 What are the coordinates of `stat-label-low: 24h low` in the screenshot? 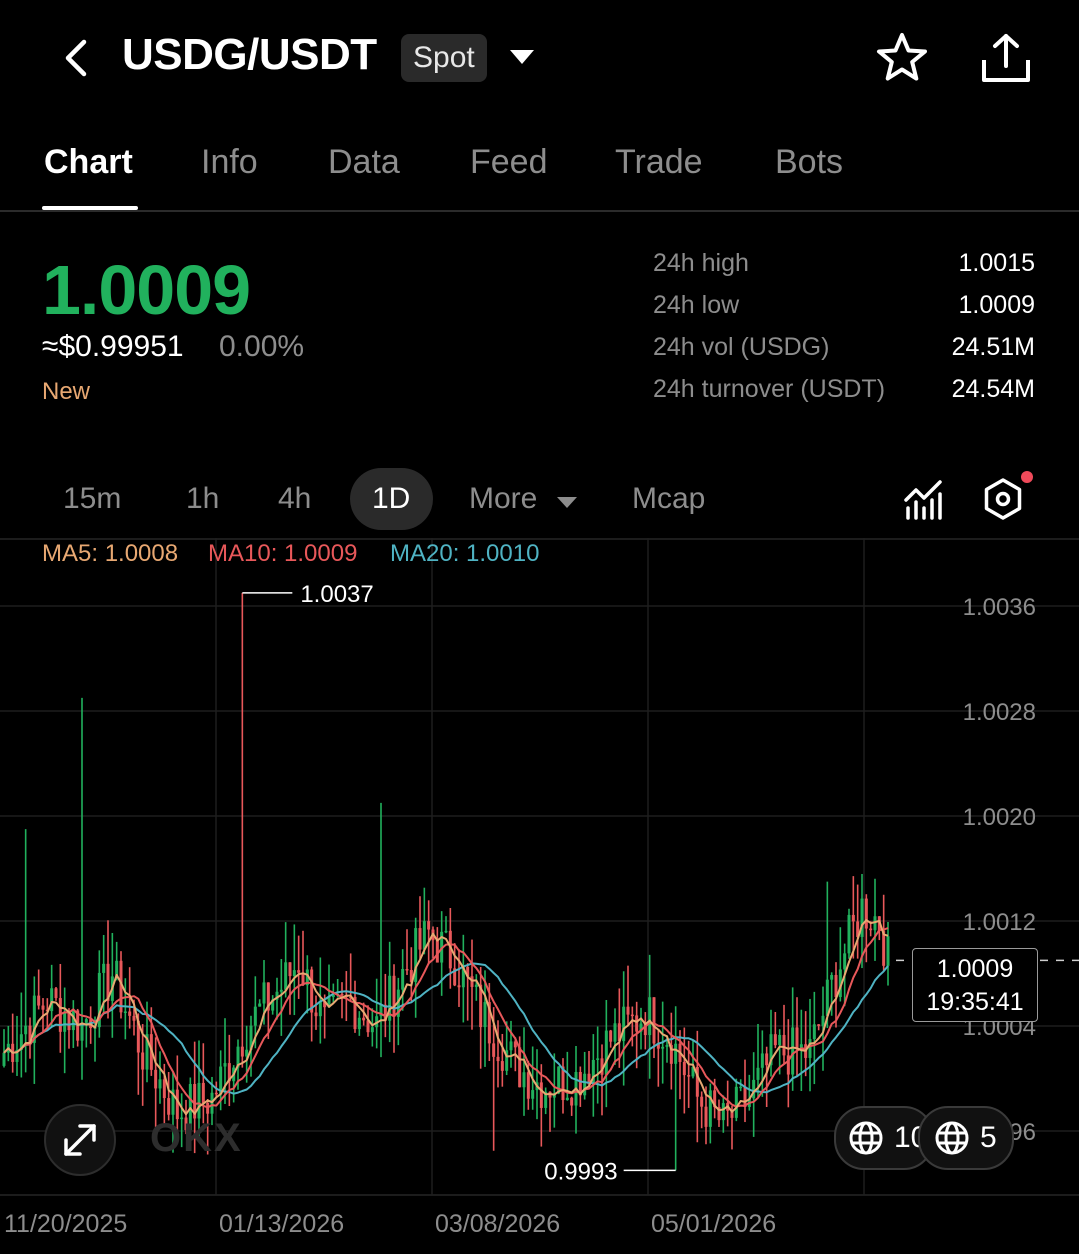 It's located at (696, 305).